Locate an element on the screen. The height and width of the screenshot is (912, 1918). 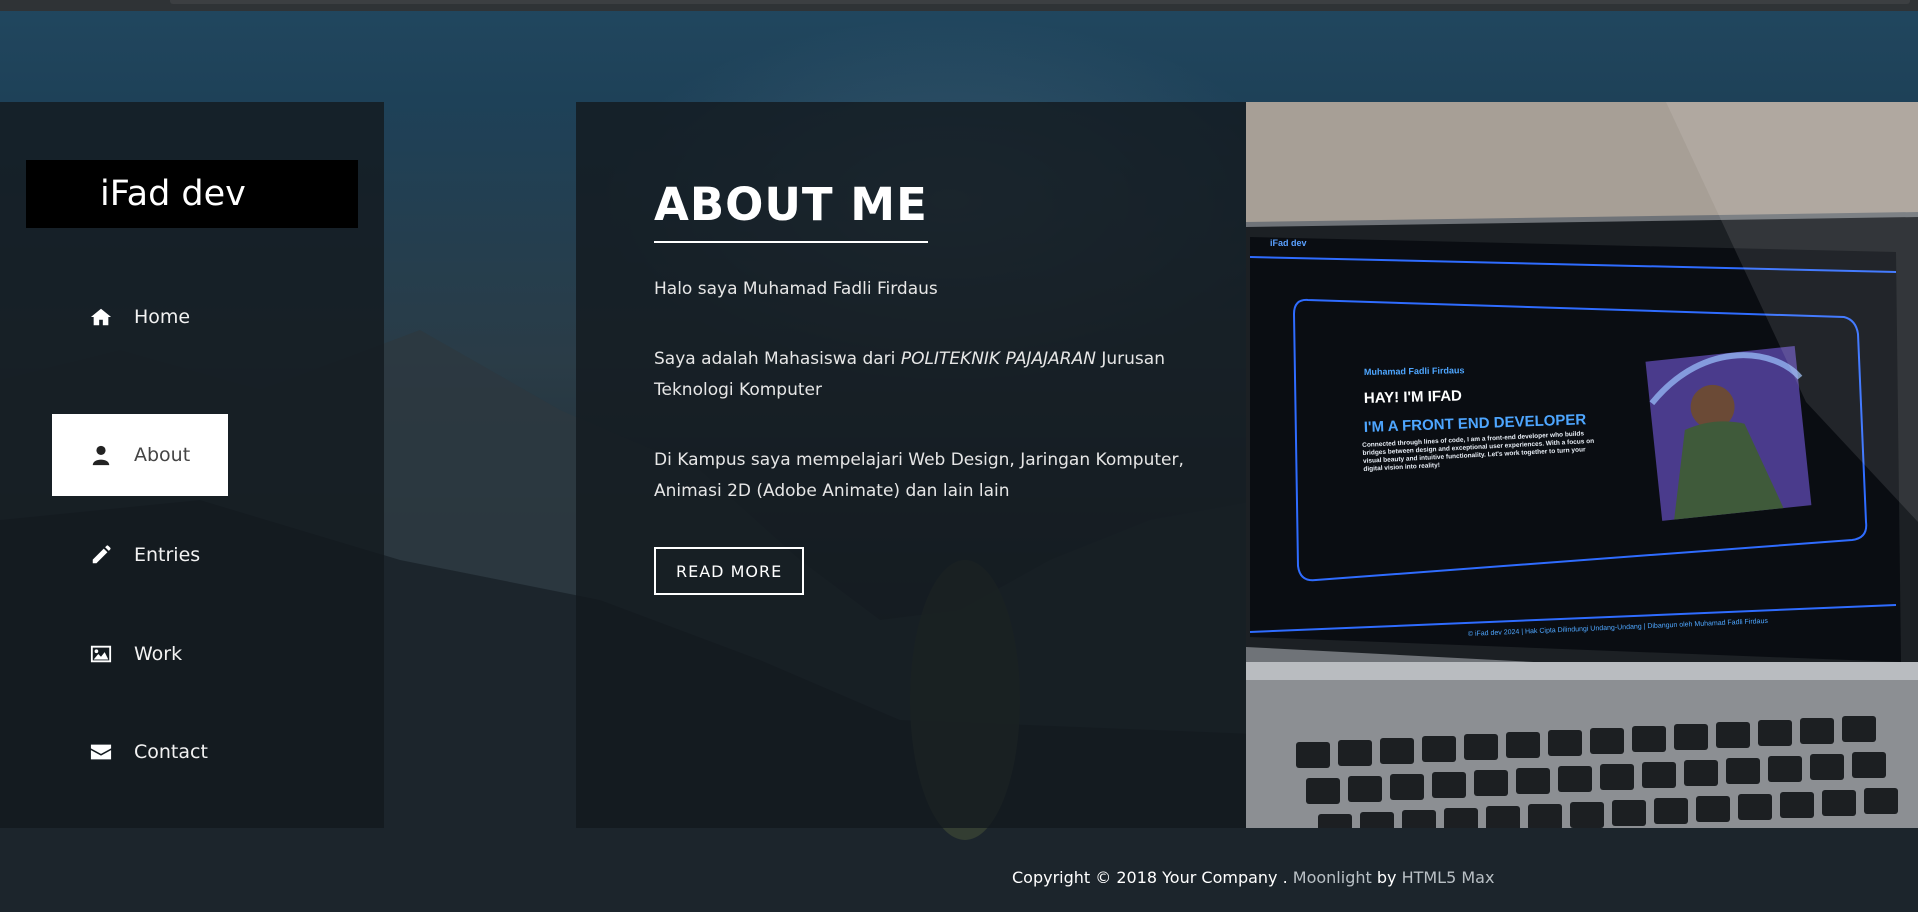
screen-person-name: Muhamad Fadli Firdaus is located at coordinates (1414, 371).